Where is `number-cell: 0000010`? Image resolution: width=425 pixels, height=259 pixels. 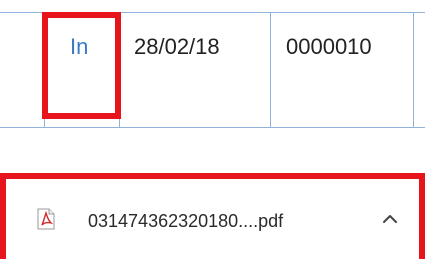 number-cell: 0000010 is located at coordinates (329, 46).